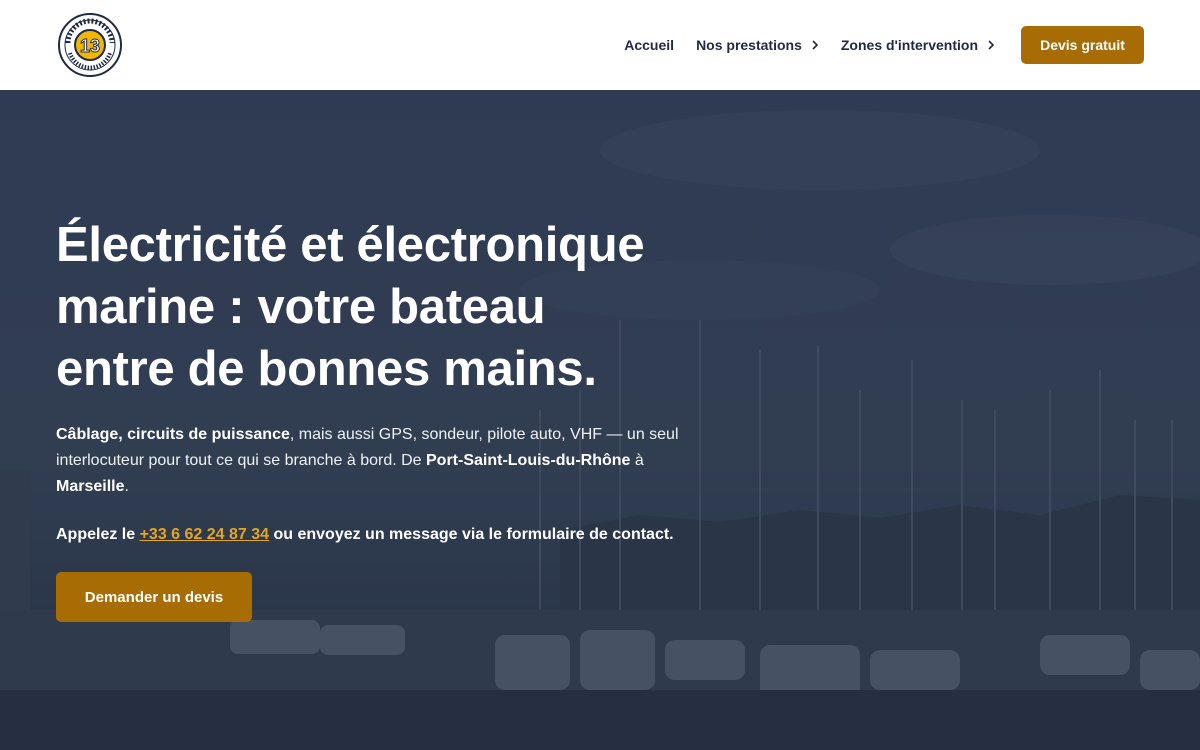  What do you see at coordinates (154, 597) in the screenshot?
I see `request-quote-button: Demander un devis` at bounding box center [154, 597].